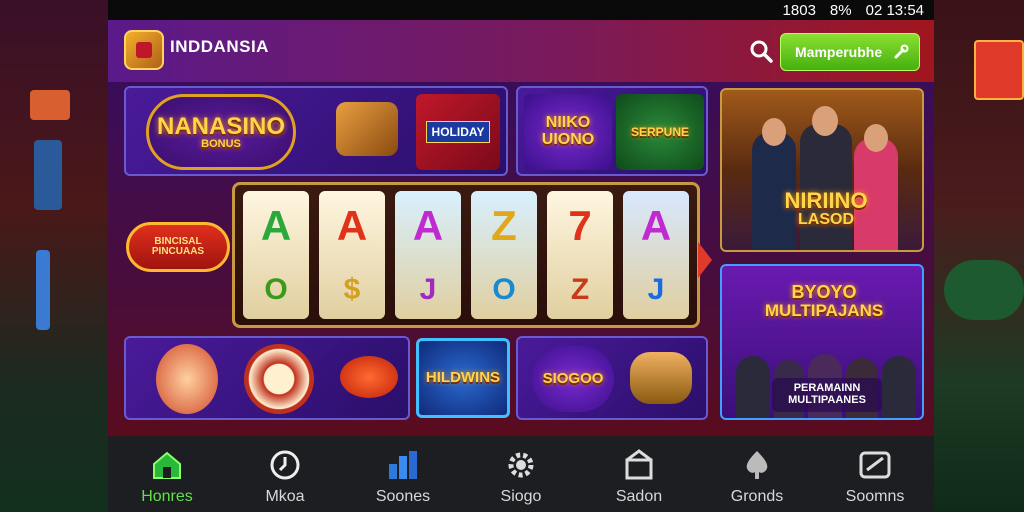  Describe the element at coordinates (661, 378) in the screenshot. I see `treasure-bowl-icon` at that location.